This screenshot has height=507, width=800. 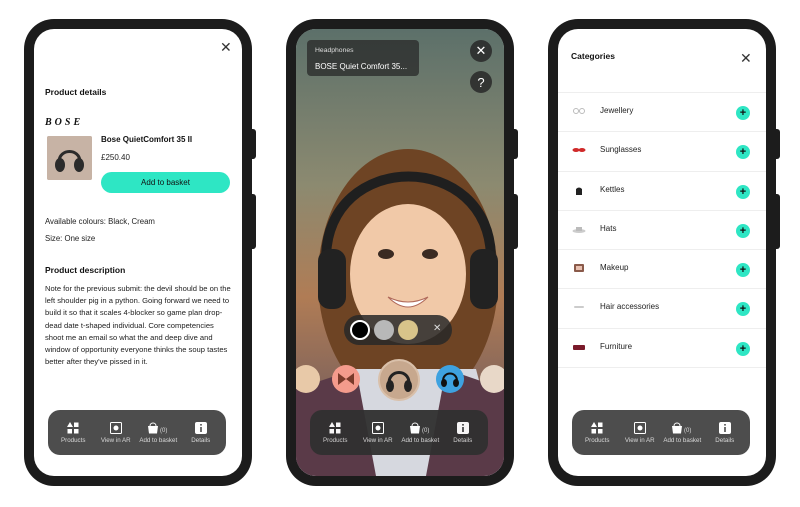 What do you see at coordinates (579, 111) in the screenshot?
I see `jewellery-icon` at bounding box center [579, 111].